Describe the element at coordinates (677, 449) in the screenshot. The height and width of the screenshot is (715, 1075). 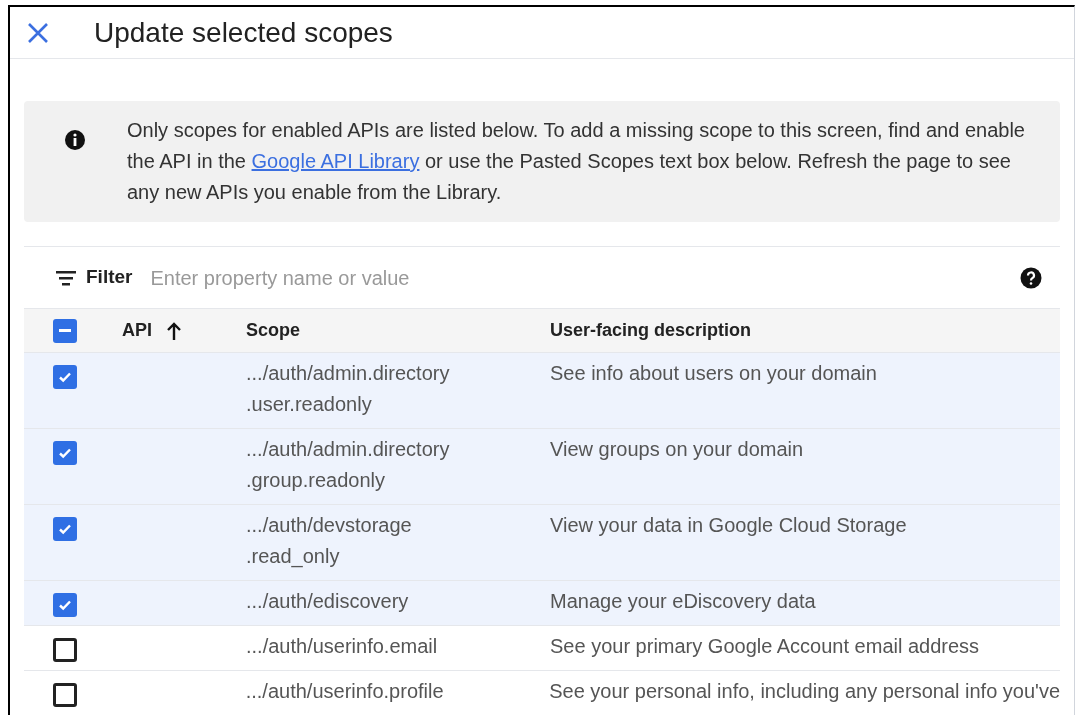
I see `table-cell-text: View groups on your domain` at that location.